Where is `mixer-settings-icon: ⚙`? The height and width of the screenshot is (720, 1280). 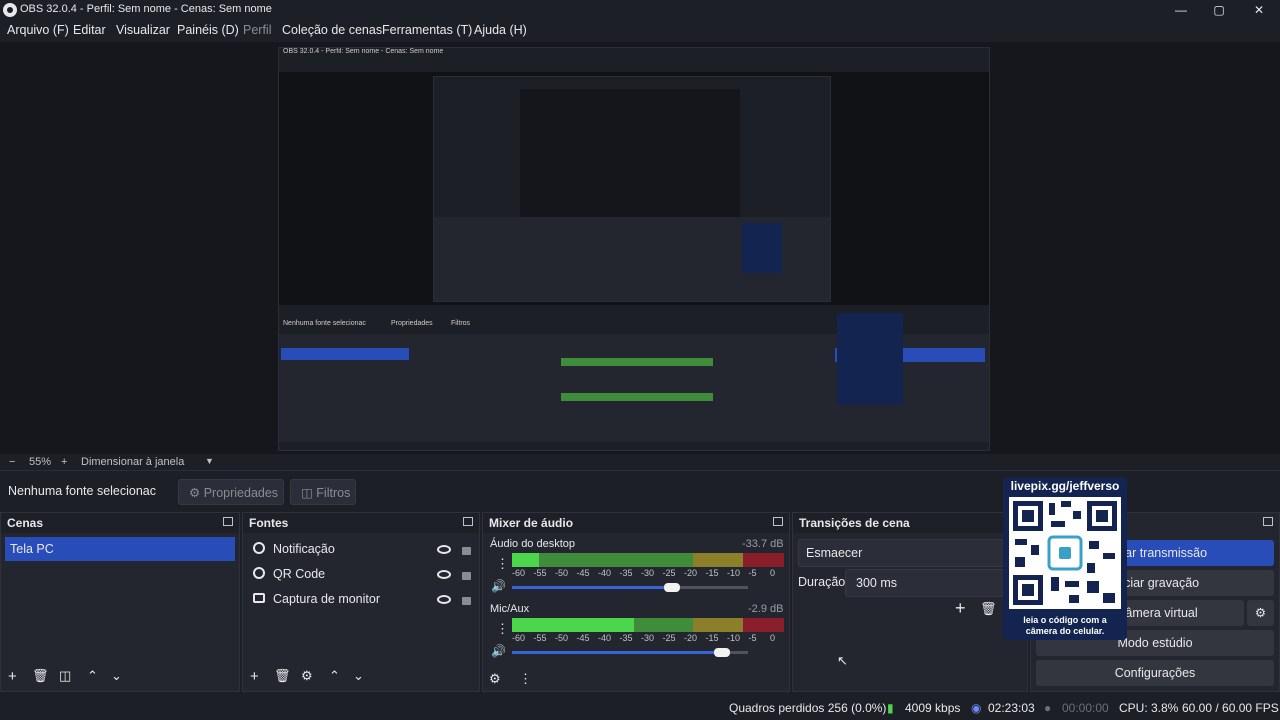
mixer-settings-icon: ⚙ is located at coordinates (495, 679).